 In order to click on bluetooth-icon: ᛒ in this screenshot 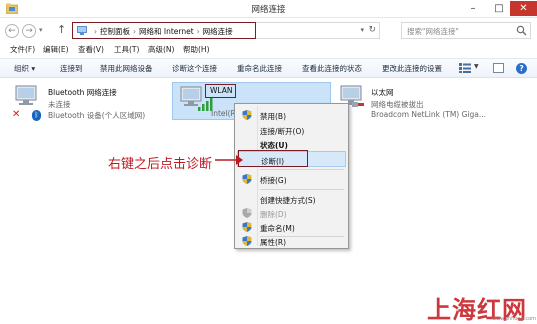, I will do `click(36, 115)`.